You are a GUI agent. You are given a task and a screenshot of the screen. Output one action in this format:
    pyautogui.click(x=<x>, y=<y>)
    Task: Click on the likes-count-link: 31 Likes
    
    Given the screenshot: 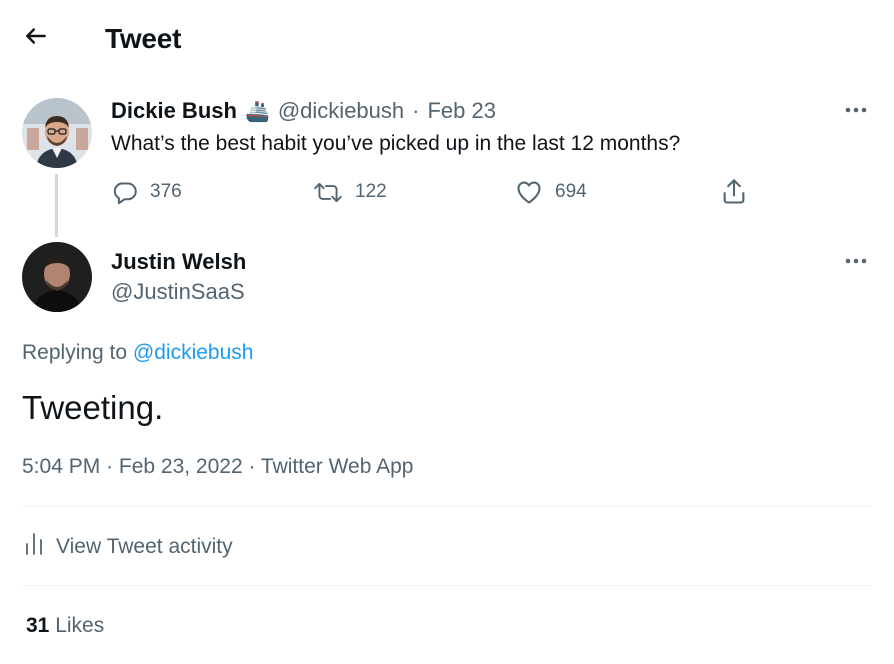 What is the action you would take?
    pyautogui.click(x=65, y=626)
    